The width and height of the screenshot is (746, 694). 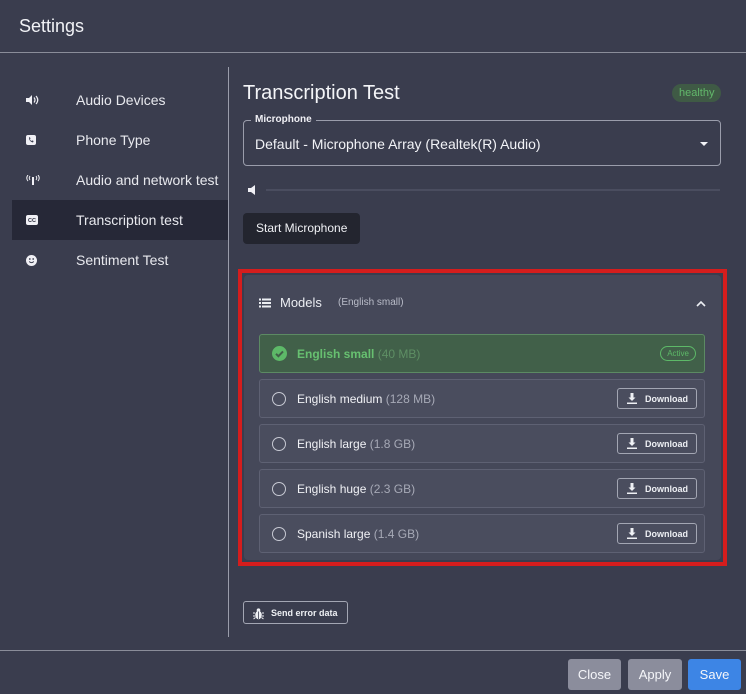 What do you see at coordinates (482, 488) in the screenshot?
I see `model-row-english-huge: English huge (2.3 GB) Download` at bounding box center [482, 488].